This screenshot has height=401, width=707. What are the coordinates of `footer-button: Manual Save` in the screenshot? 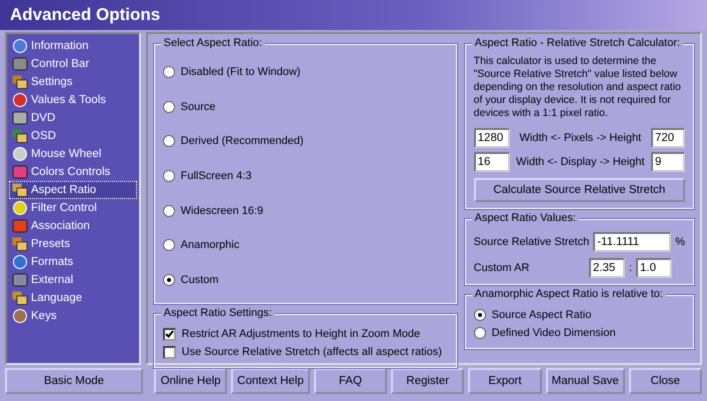 It's located at (585, 381).